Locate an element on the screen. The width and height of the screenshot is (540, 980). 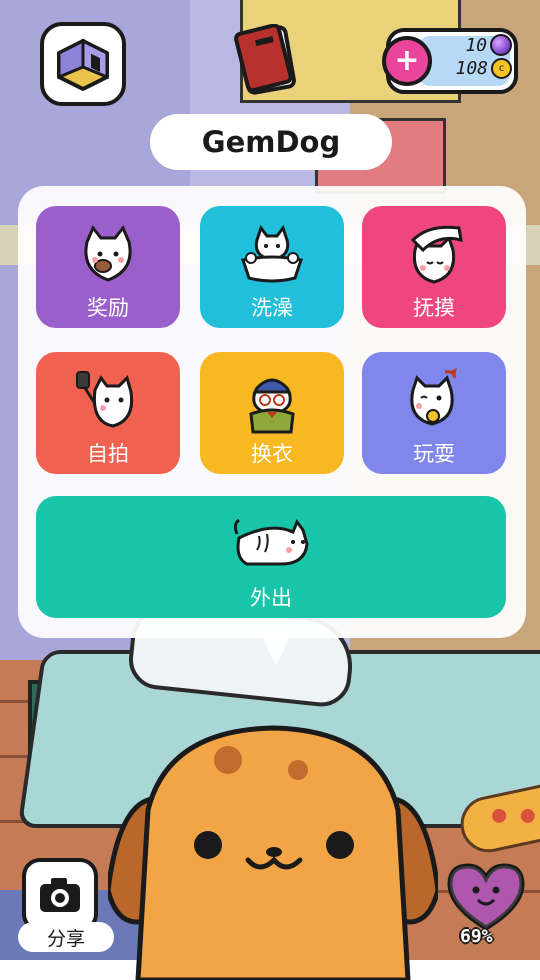
pet-button: 抚摸 is located at coordinates (434, 267).